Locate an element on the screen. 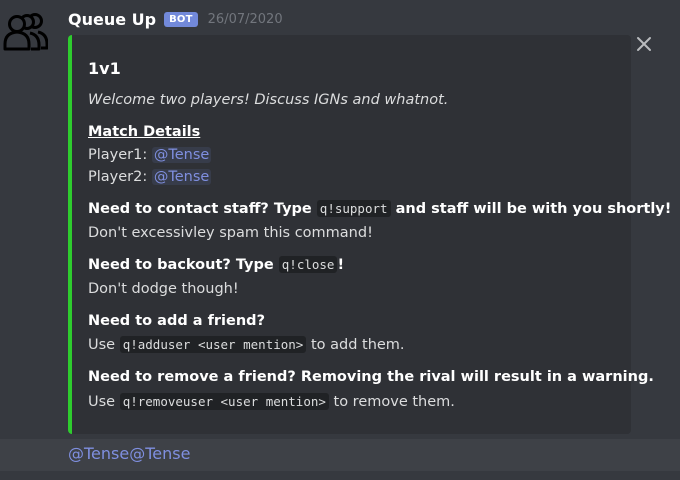 The width and height of the screenshot is (680, 480). close-icon is located at coordinates (644, 44).